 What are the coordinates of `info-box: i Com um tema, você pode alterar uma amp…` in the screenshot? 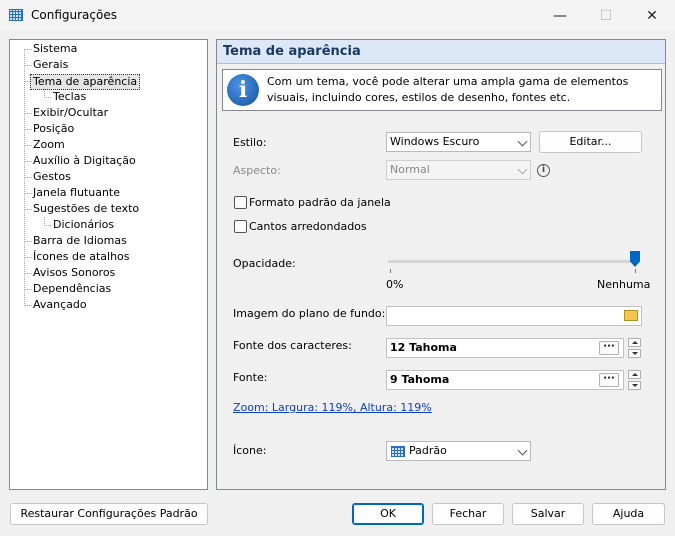 It's located at (442, 90).